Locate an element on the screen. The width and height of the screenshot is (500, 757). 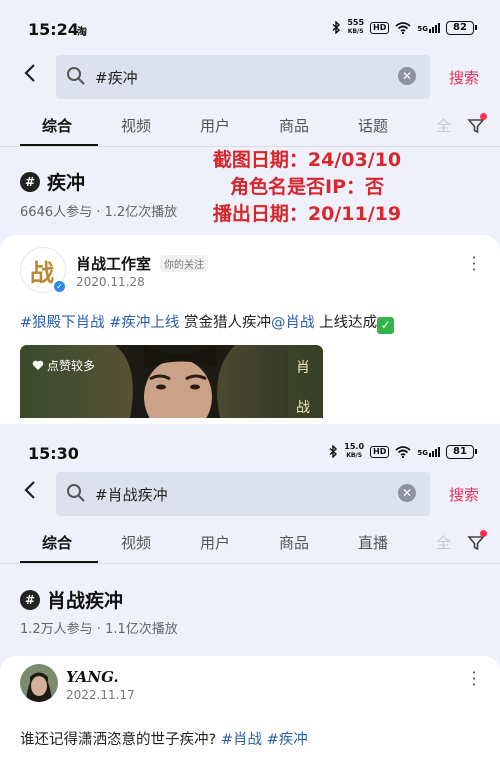
author-name: 肖战工作室 is located at coordinates (113, 263).